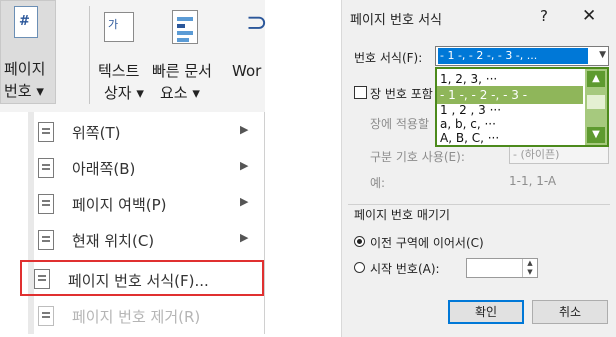 Image resolution: width=616 pixels, height=337 pixels. Describe the element at coordinates (46, 316) in the screenshot. I see `remove-page-number-icon` at that location.